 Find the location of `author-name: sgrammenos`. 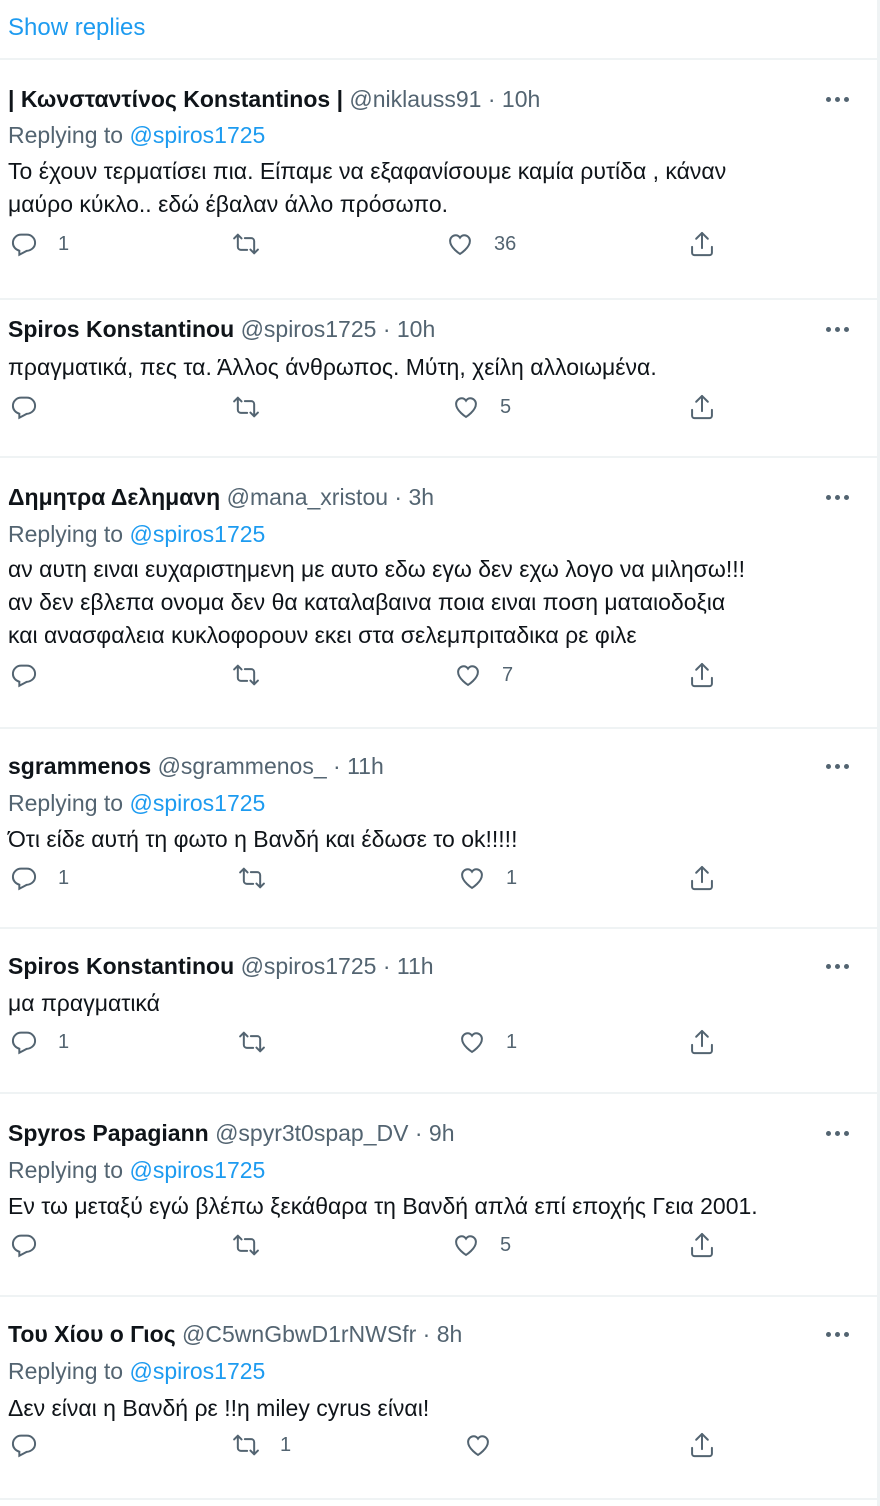

author-name: sgrammenos is located at coordinates (79, 766).